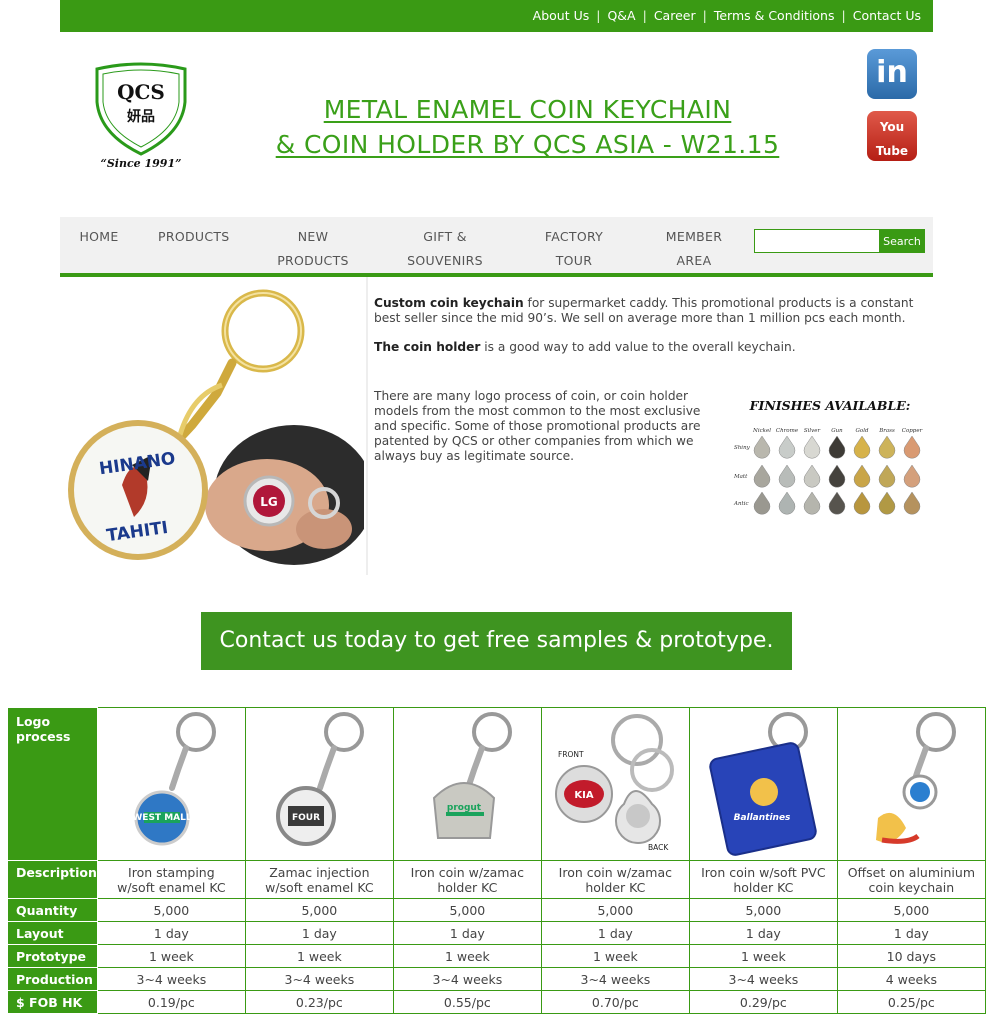  I want to click on cell-prototype: 10 days, so click(911, 956).